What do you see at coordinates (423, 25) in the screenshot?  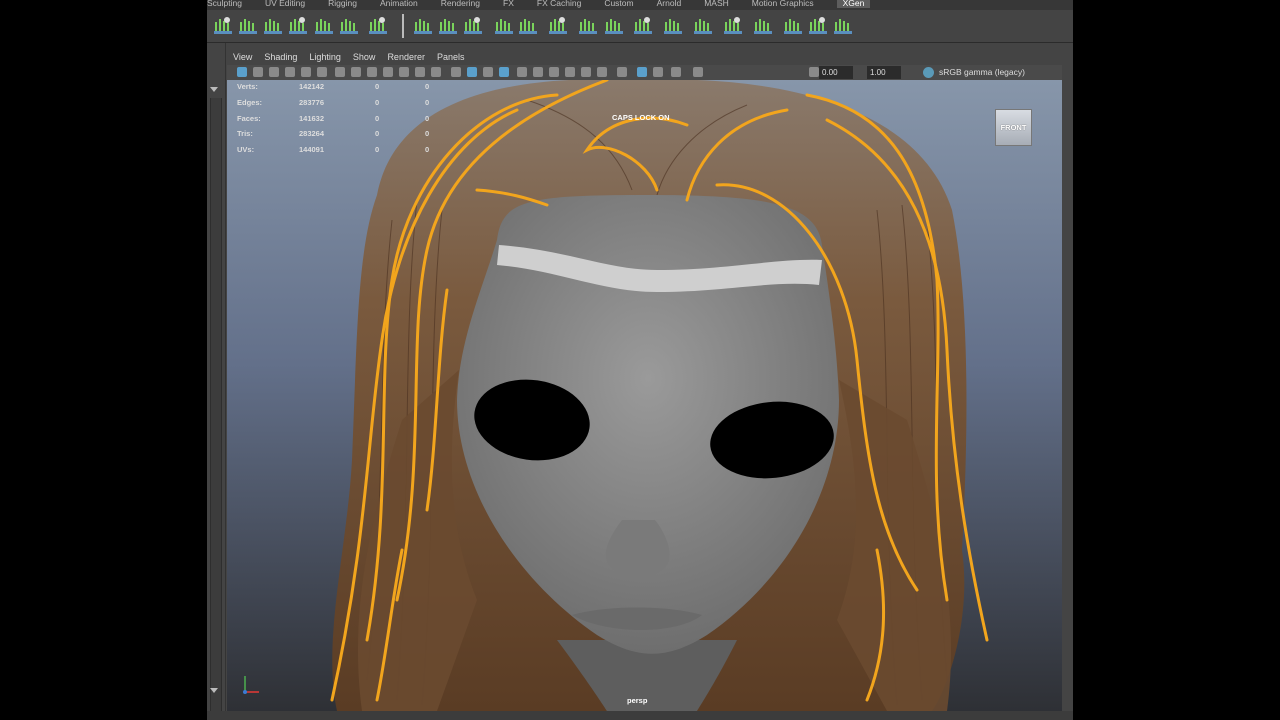 I see `xgen-editor-icon` at bounding box center [423, 25].